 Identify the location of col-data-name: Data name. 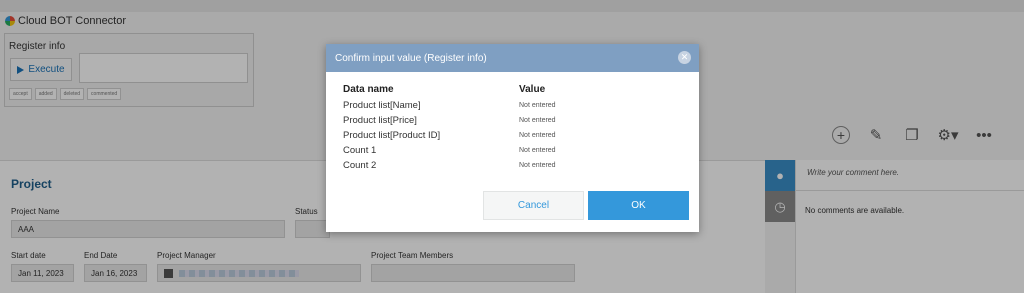
(368, 89).